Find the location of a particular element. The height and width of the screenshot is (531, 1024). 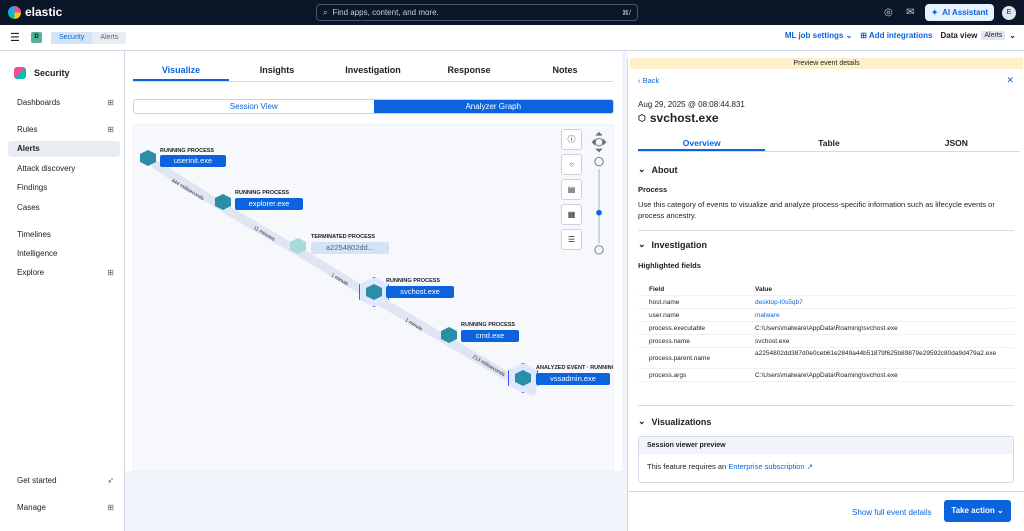

enterprise-subscription-link: Enterprise subscription is located at coordinates (766, 466).